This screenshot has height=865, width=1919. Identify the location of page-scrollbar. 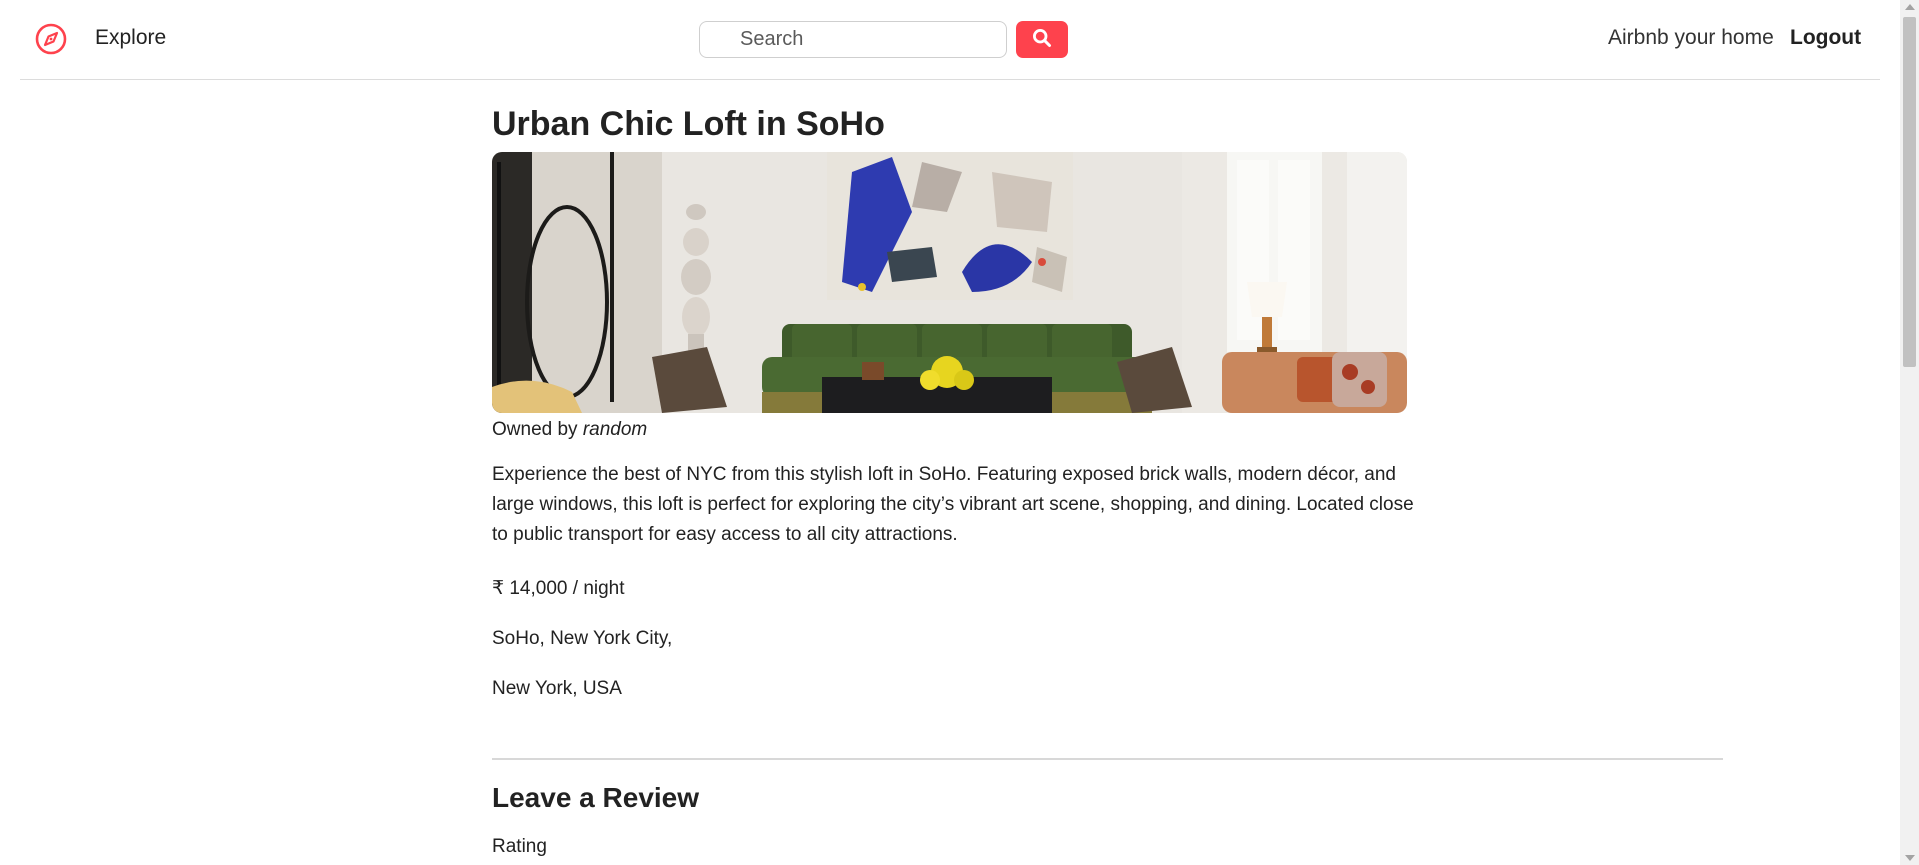
(1909, 432).